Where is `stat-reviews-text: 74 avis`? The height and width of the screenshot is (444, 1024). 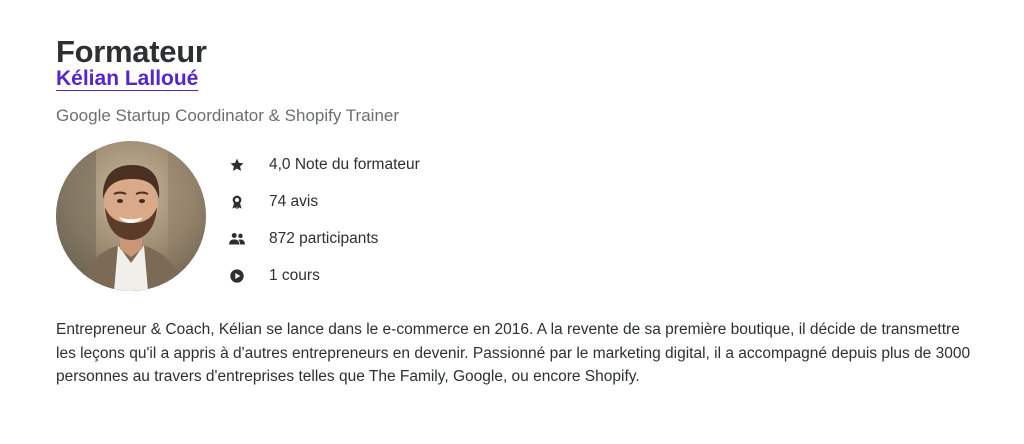
stat-reviews-text: 74 avis is located at coordinates (294, 201).